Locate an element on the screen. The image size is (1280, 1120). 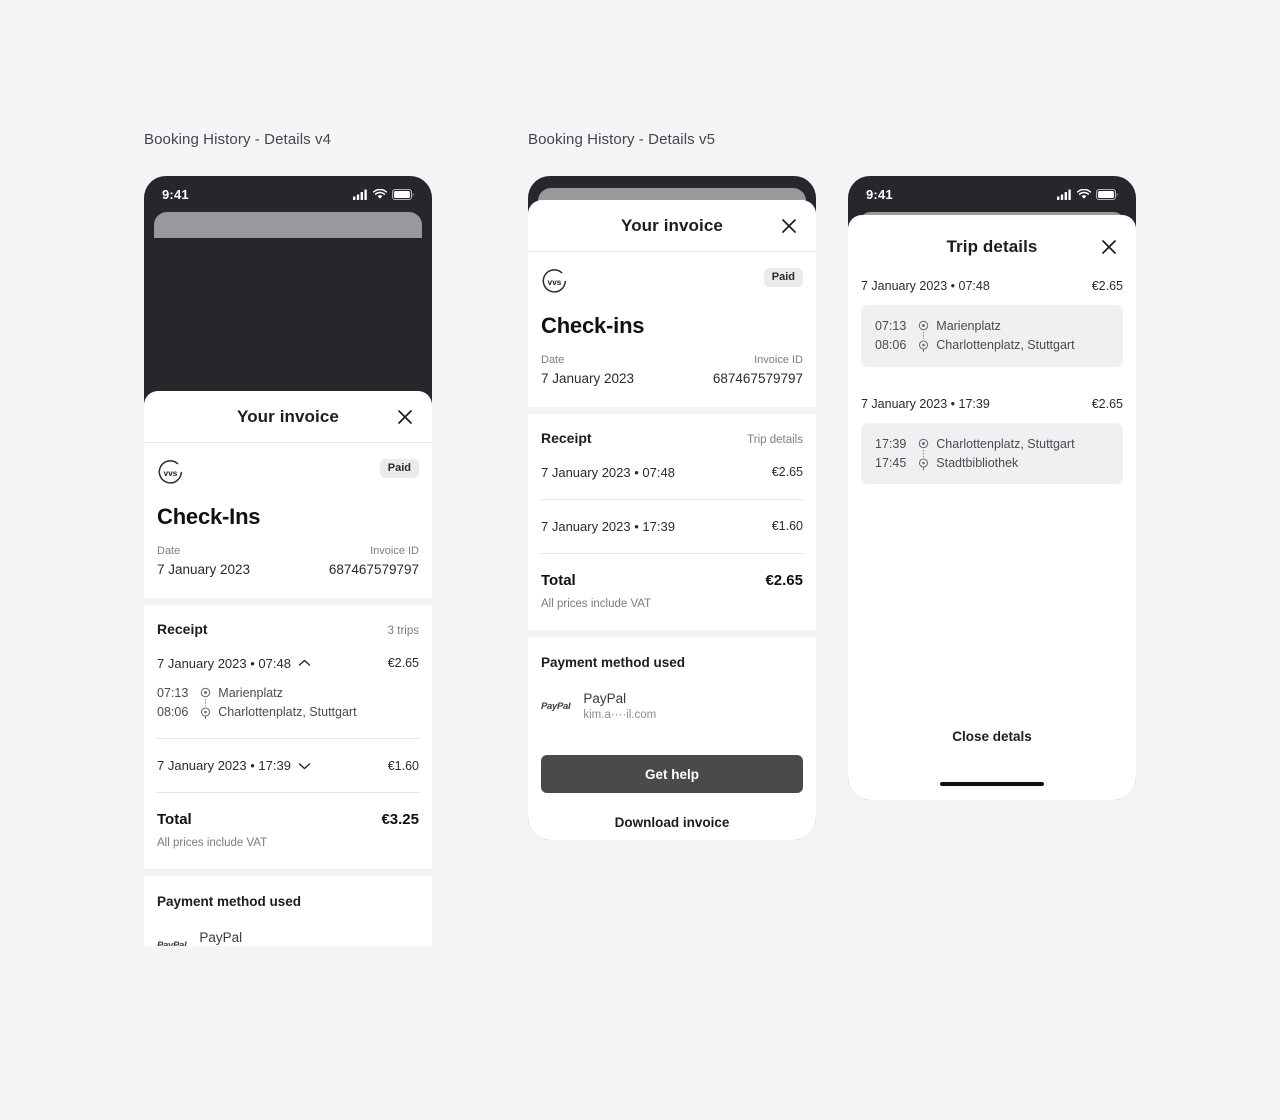
payment-title: Payment method used is located at coordinates (229, 901).